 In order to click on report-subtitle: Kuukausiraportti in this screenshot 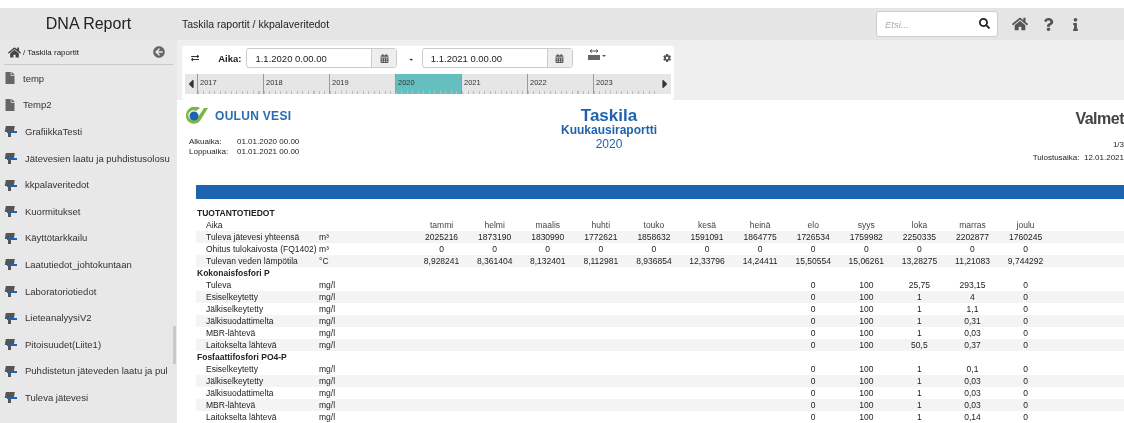, I will do `click(609, 130)`.